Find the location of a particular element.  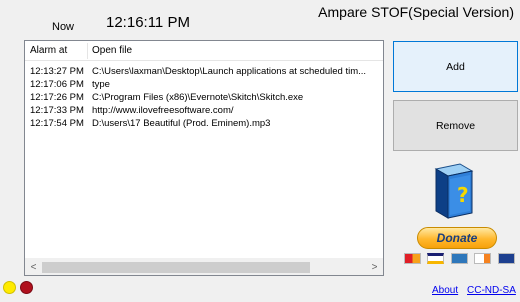

open-file-path: http://www.ilovefreesoftware.com/ is located at coordinates (163, 110).